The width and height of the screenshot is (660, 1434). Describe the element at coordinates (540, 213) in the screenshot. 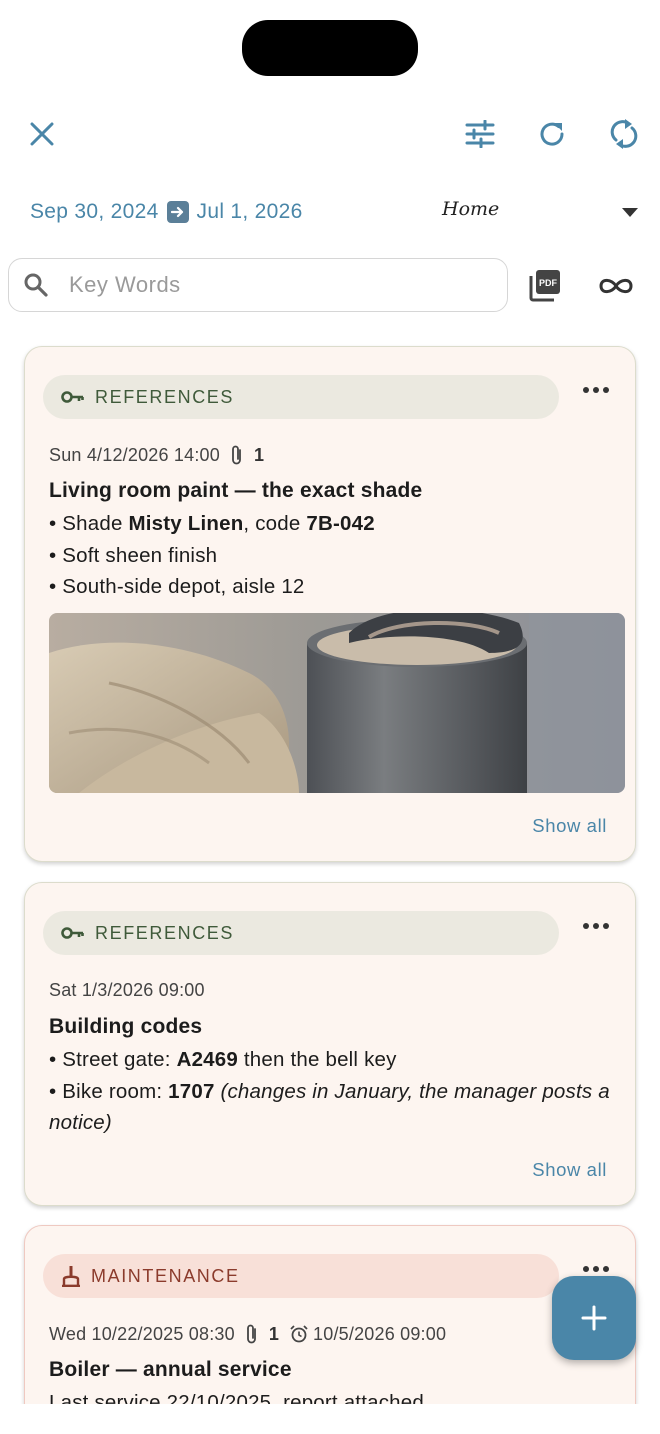

I see `category-select: Home` at that location.